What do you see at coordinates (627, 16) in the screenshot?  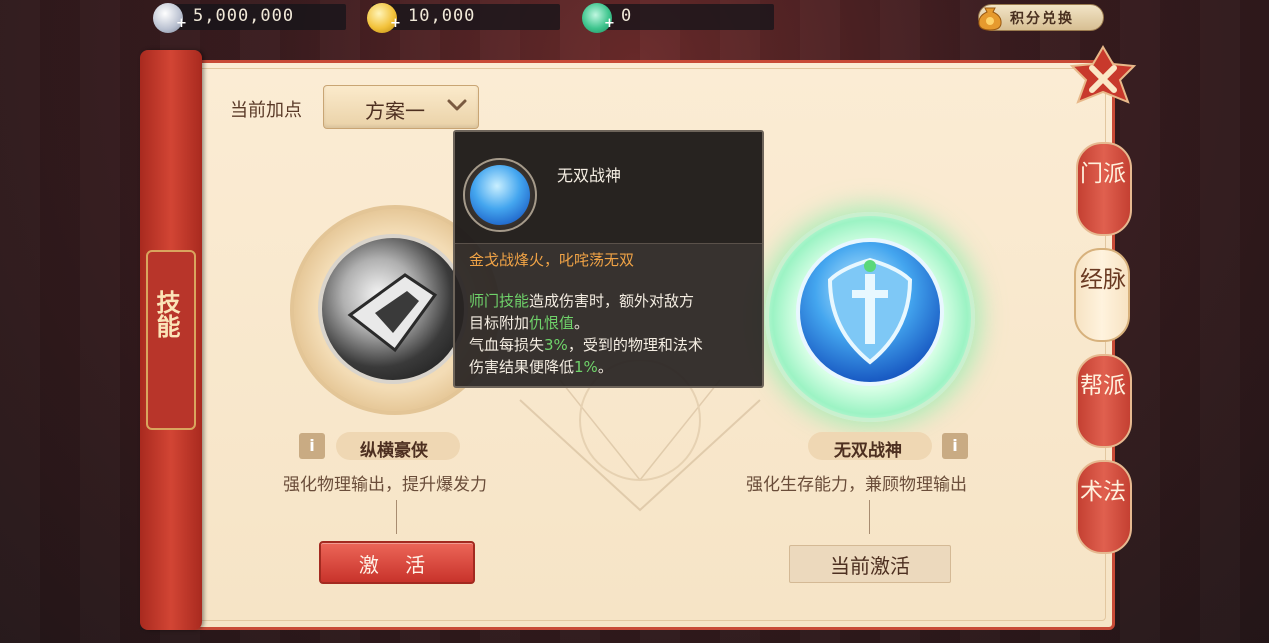 I see `jade-amount: 0` at bounding box center [627, 16].